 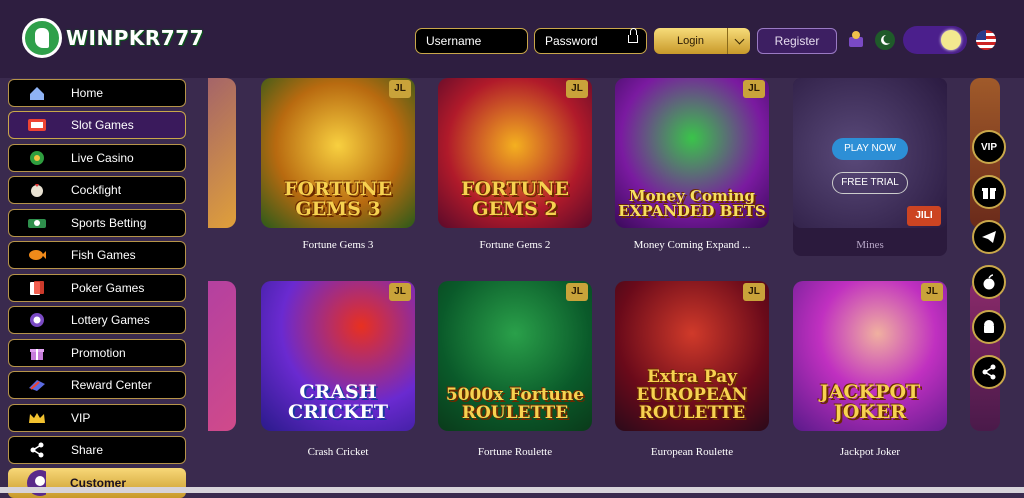 I want to click on roulette-icon, so click(x=37, y=158).